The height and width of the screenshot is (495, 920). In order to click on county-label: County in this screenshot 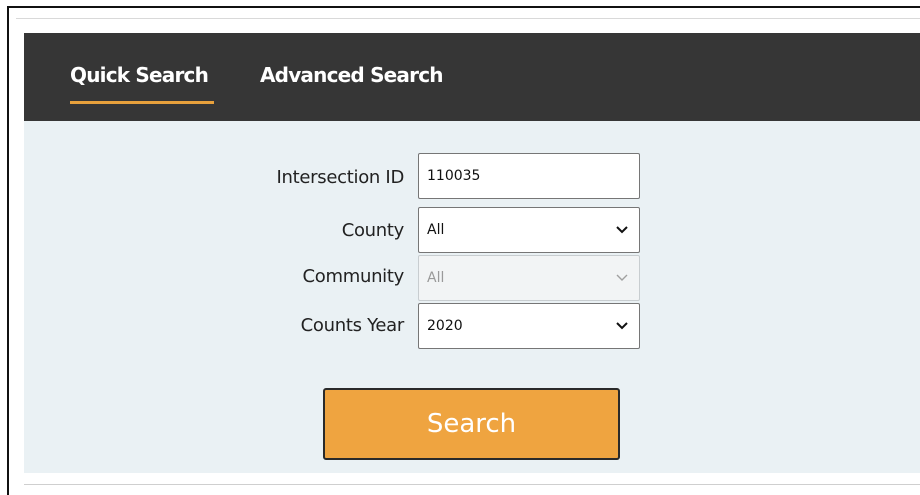, I will do `click(373, 230)`.